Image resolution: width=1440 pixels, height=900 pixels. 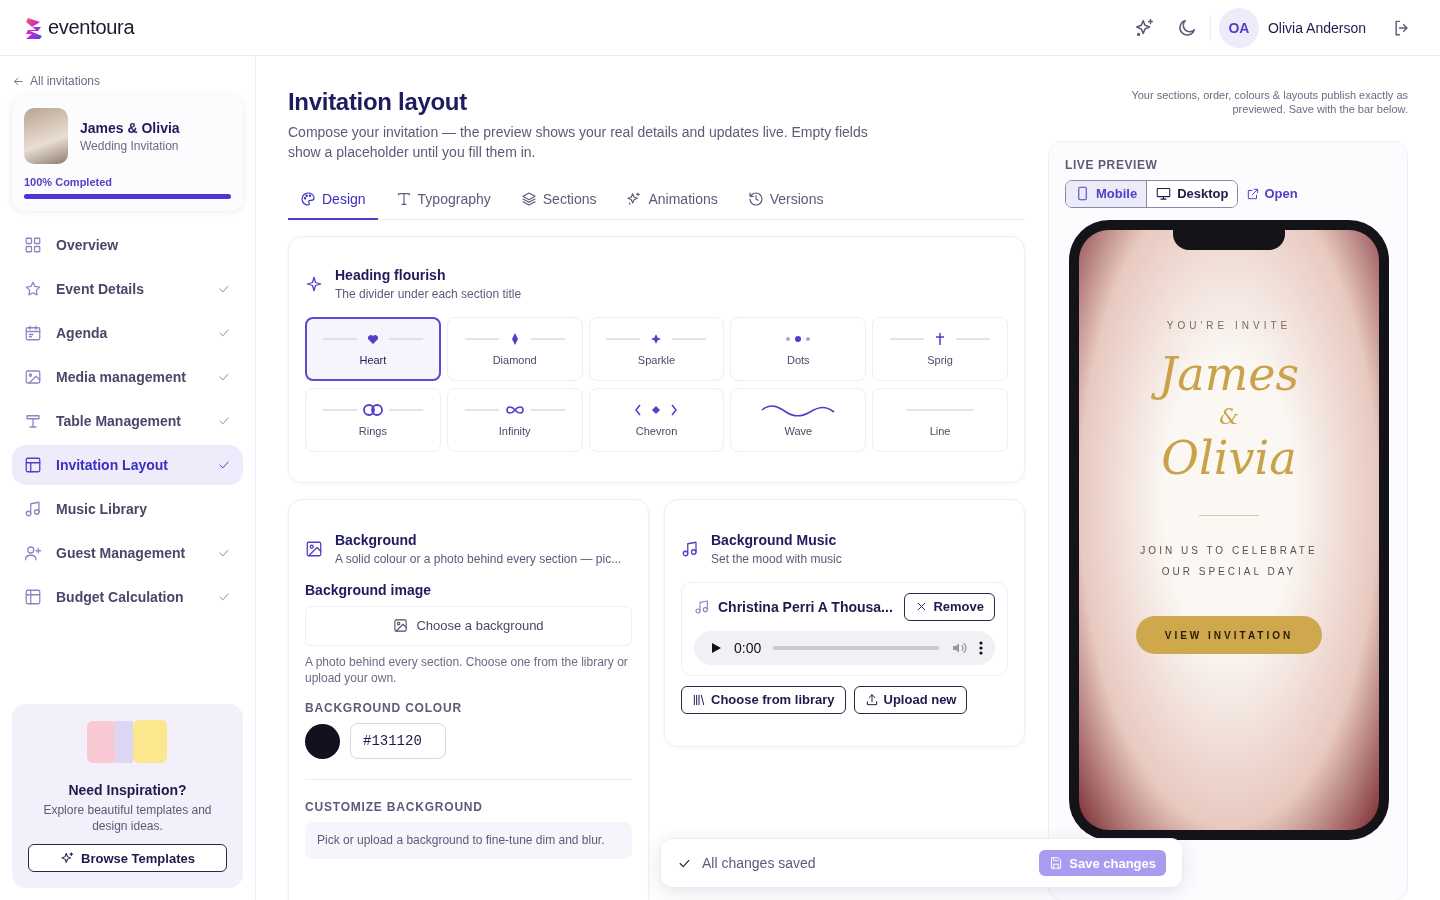 I want to click on flourish-option: Dots, so click(x=798, y=348).